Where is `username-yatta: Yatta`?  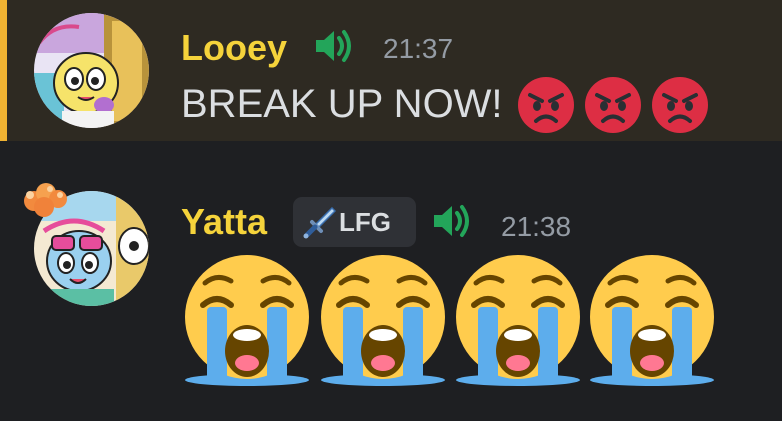 username-yatta: Yatta is located at coordinates (224, 222).